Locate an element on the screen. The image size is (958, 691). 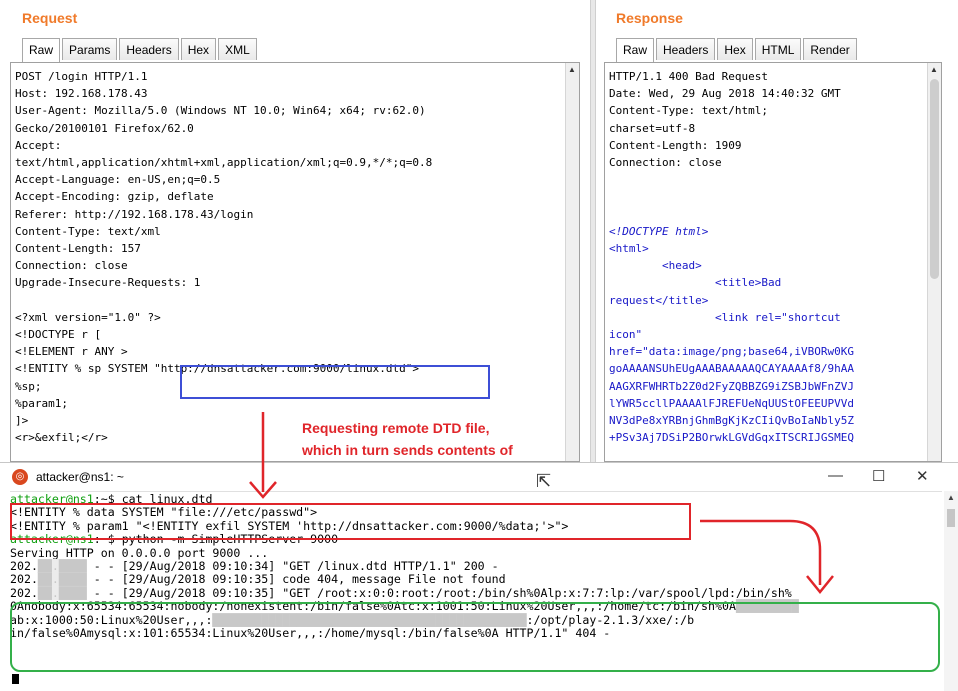
response-line: lYWR5ccllPAAAAlFJREFUeNqUUStOFEEUPVVd is located at coordinates (732, 403).